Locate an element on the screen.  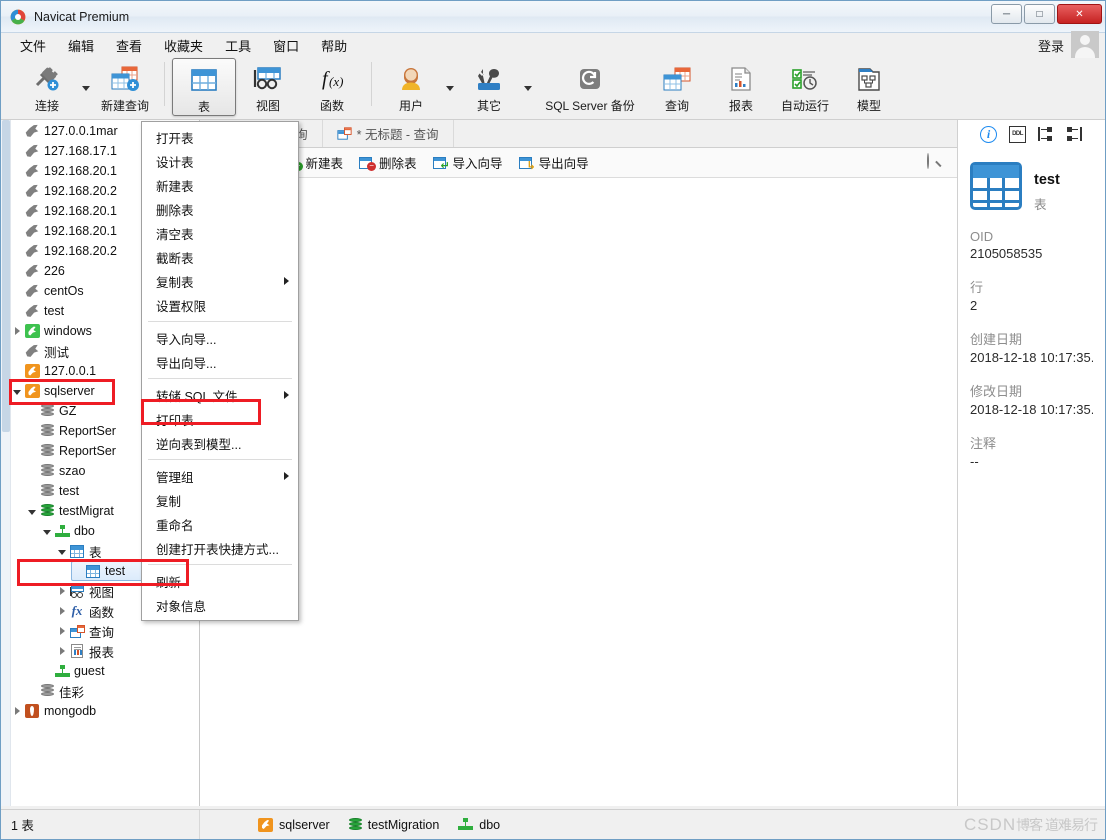
login-area: 登录 is located at coordinates (1068, 45).